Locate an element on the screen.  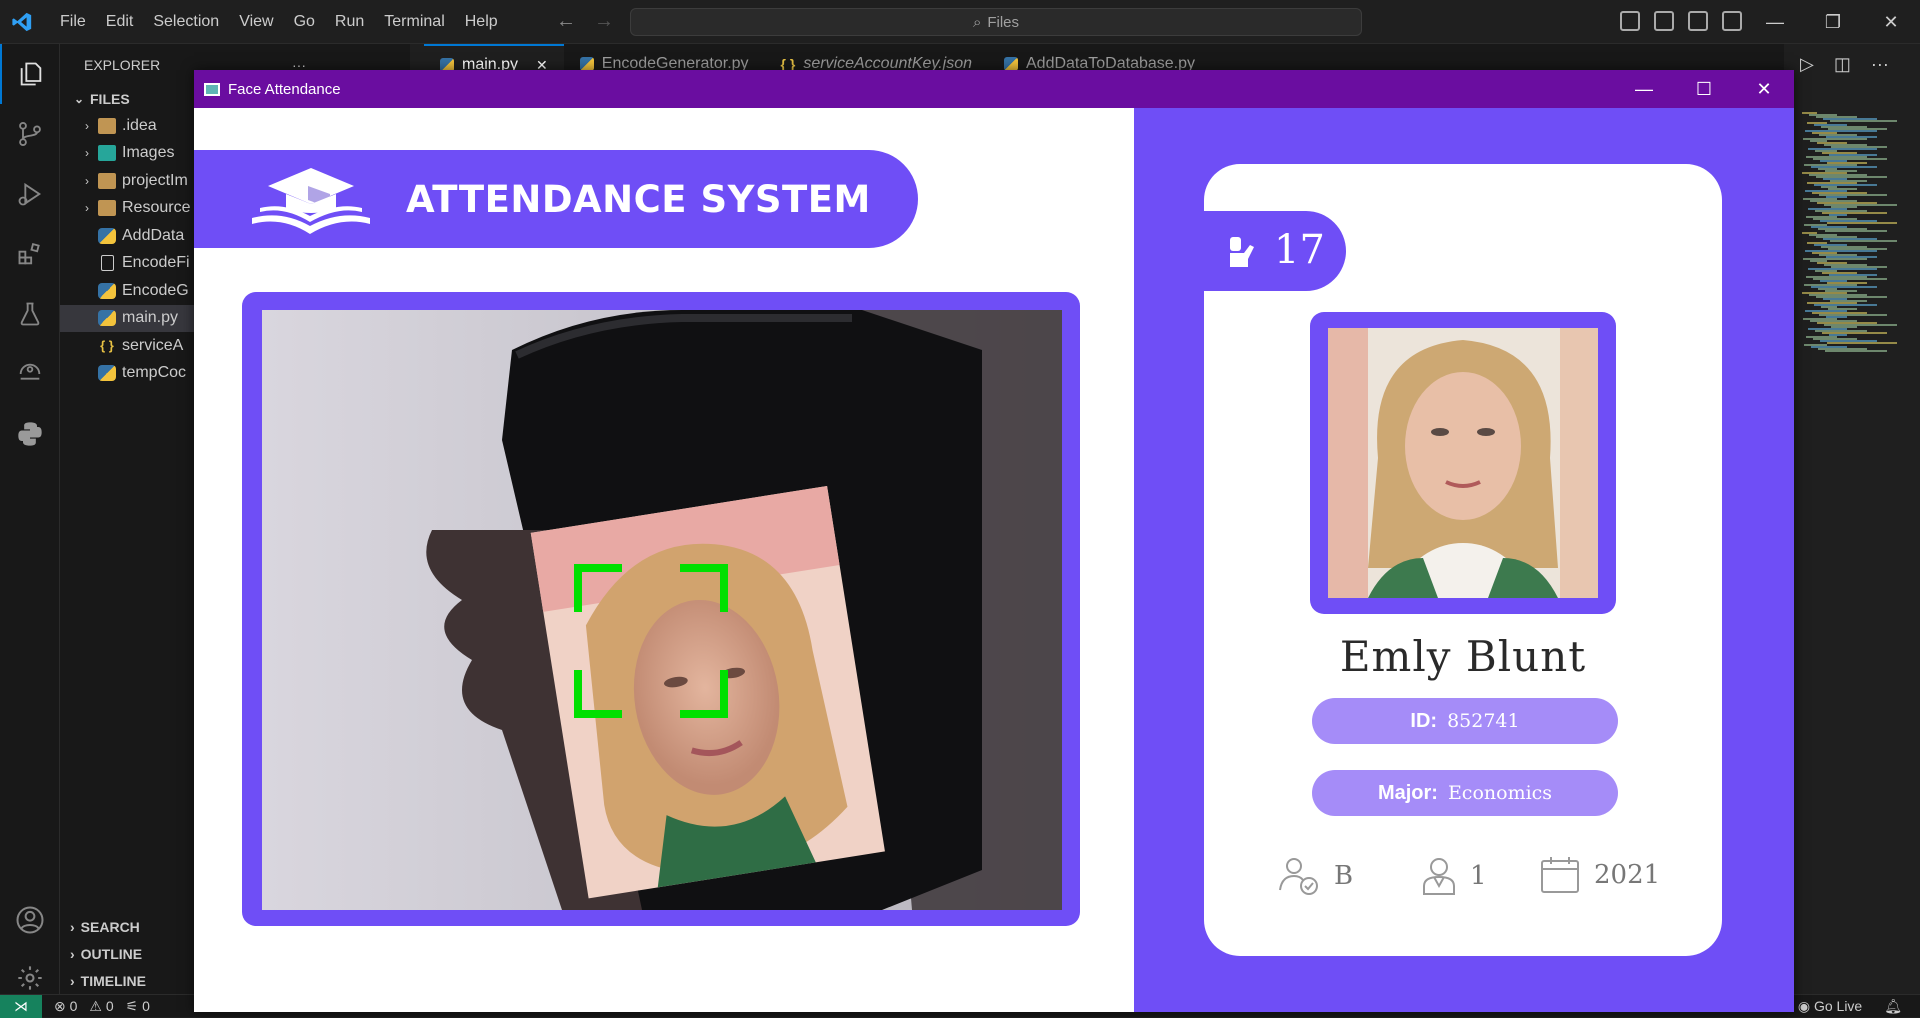
file-tree-label: tempCoc is located at coordinates (154, 373).